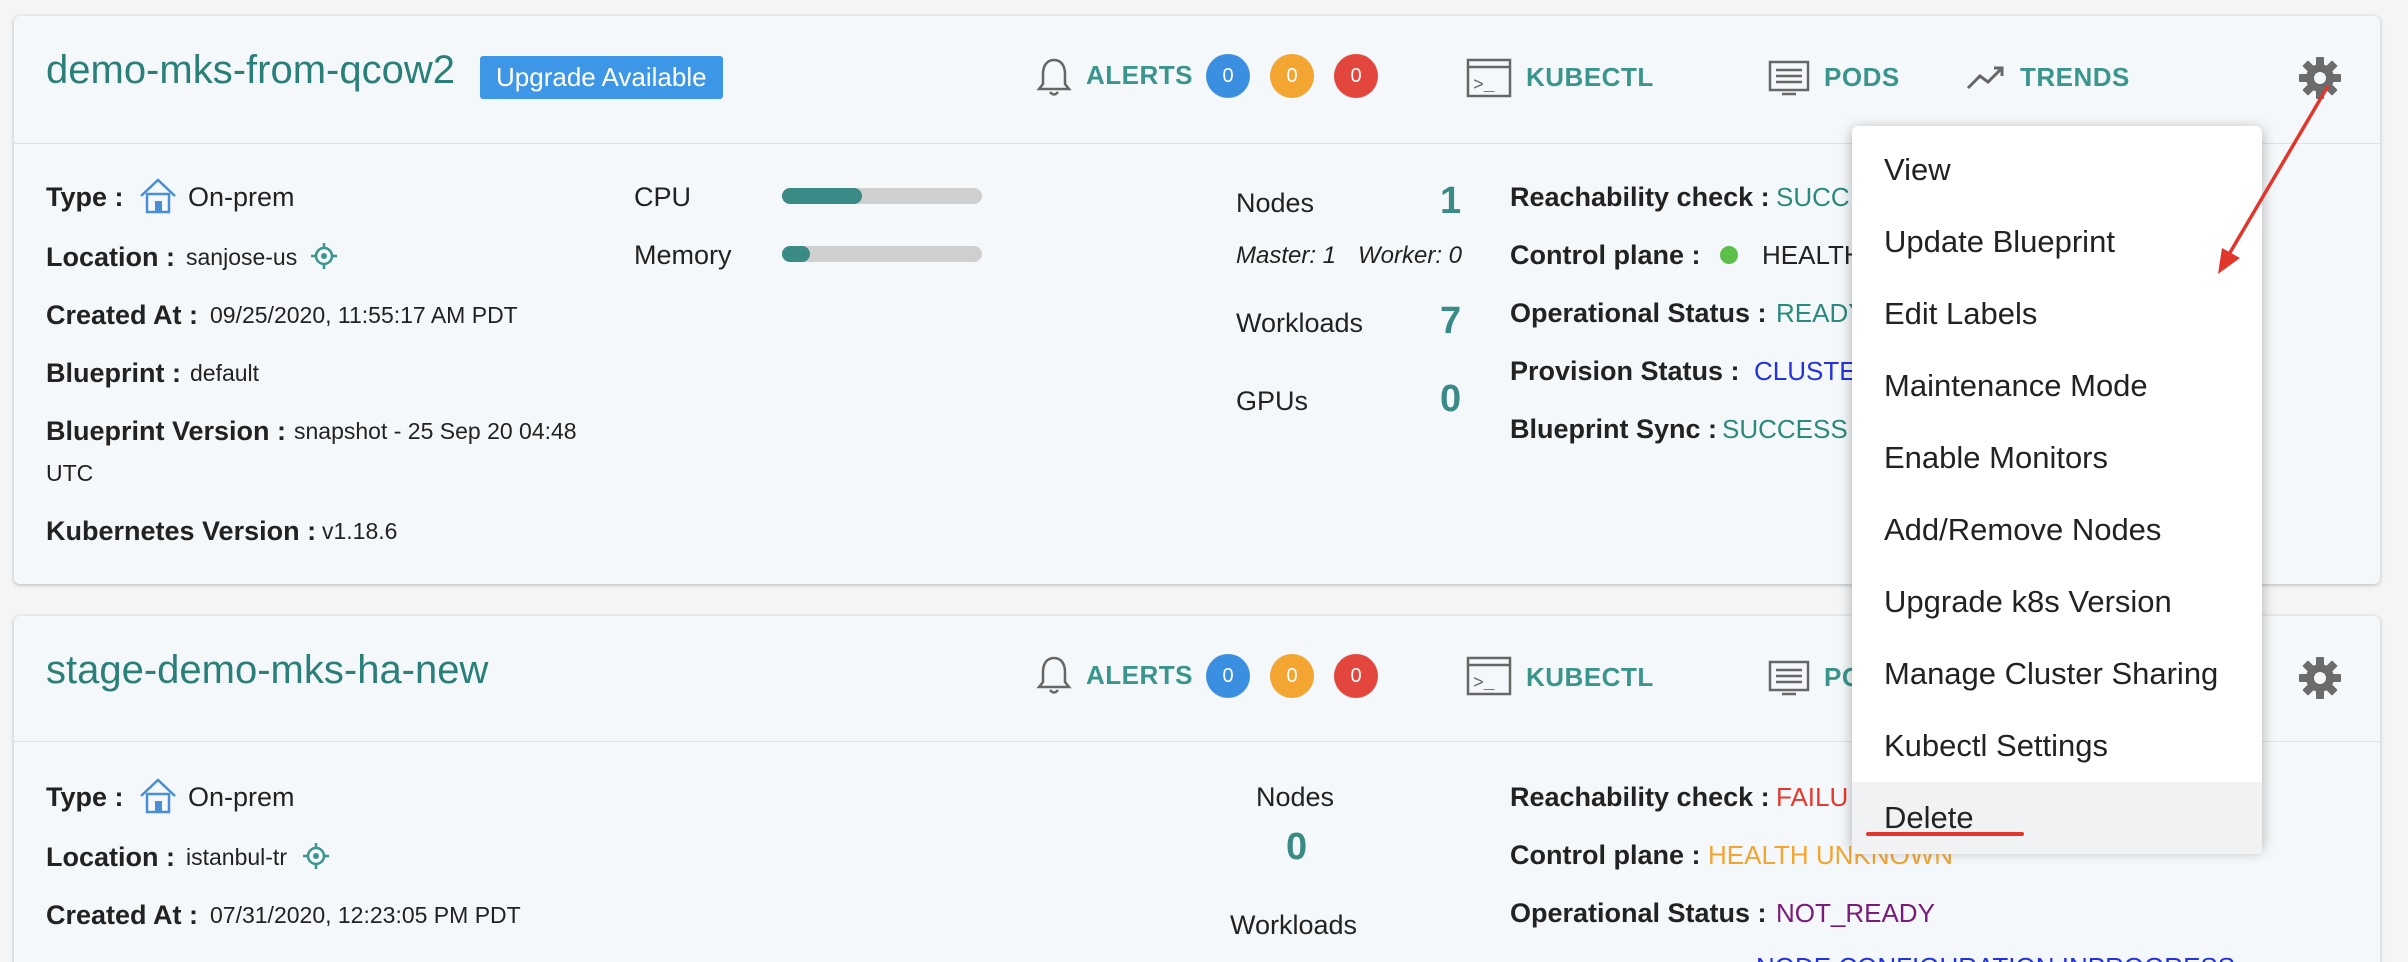 The image size is (2408, 962). What do you see at coordinates (1296, 847) in the screenshot?
I see `nodes-count: 0` at bounding box center [1296, 847].